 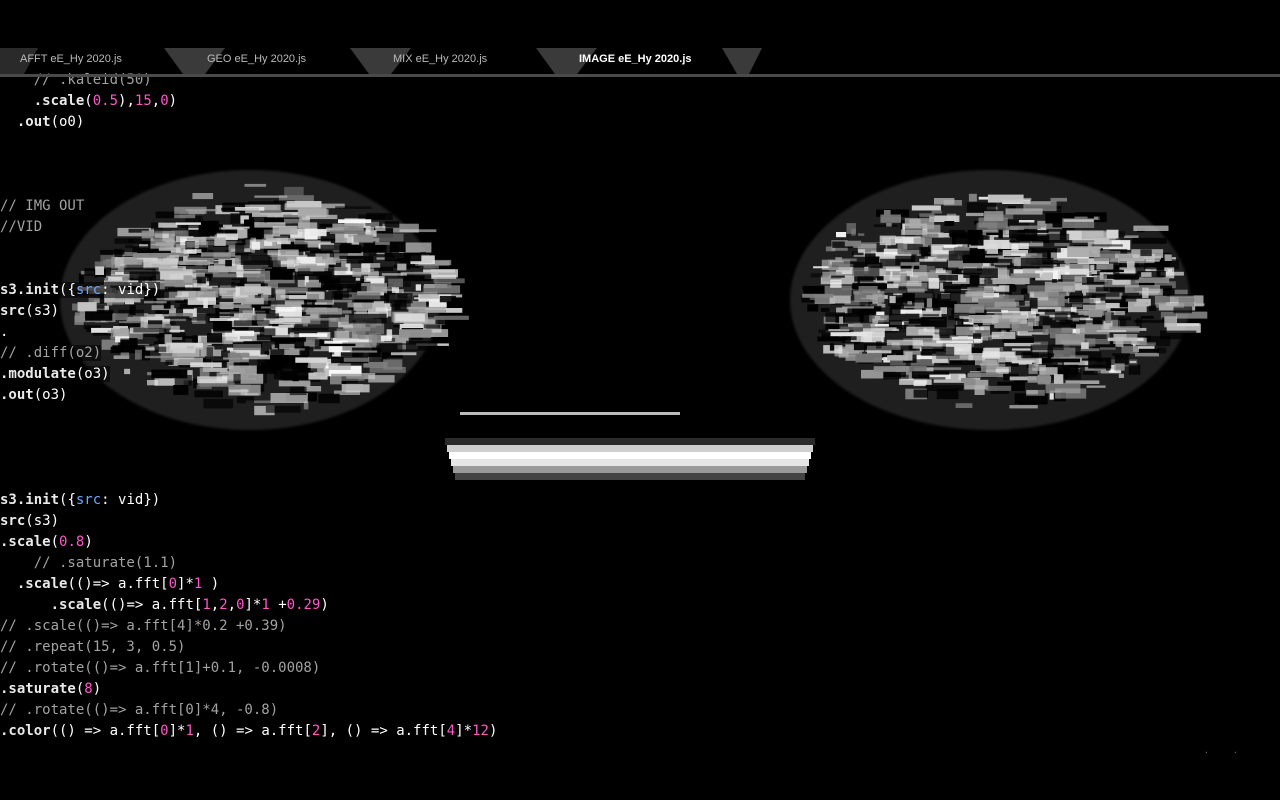 I want to click on code-token-comment: // .saturate(1.1), so click(x=89, y=563).